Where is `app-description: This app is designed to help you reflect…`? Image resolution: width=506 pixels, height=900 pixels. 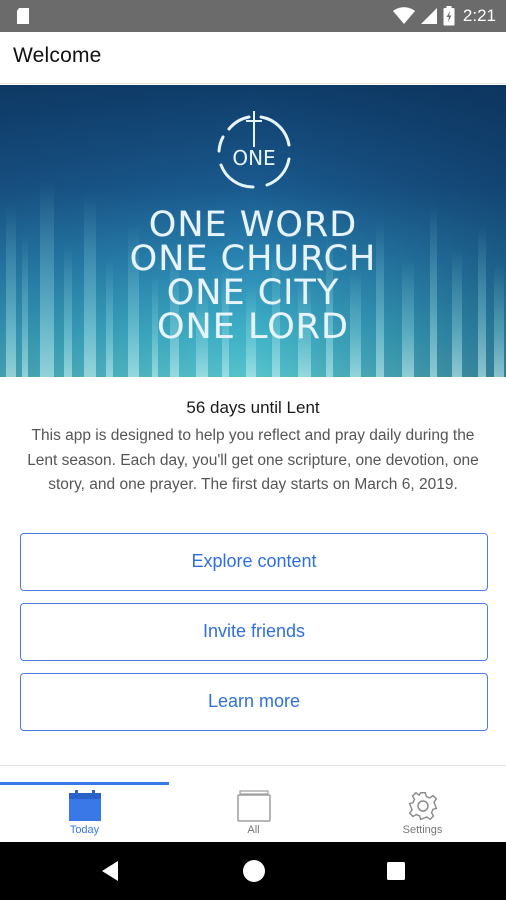 app-description: This app is designed to help you reflect… is located at coordinates (253, 460).